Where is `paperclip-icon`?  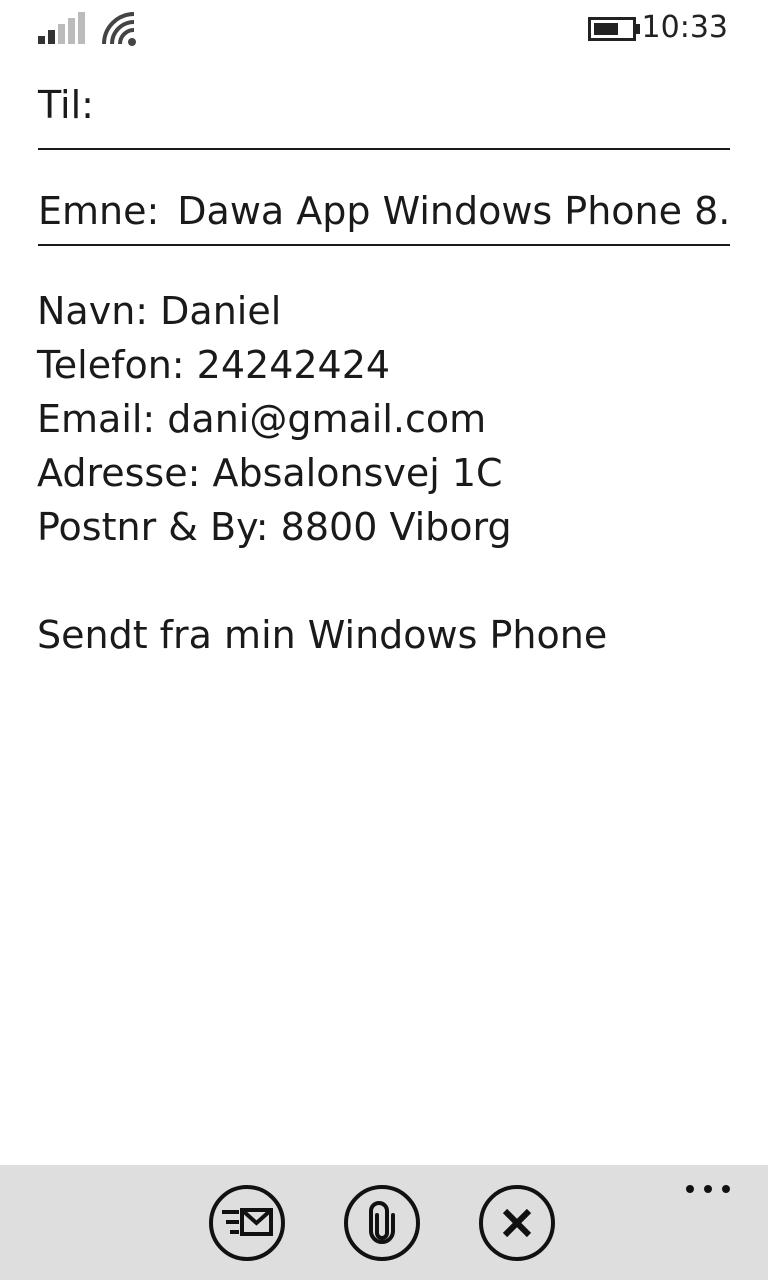 paperclip-icon is located at coordinates (382, 1222).